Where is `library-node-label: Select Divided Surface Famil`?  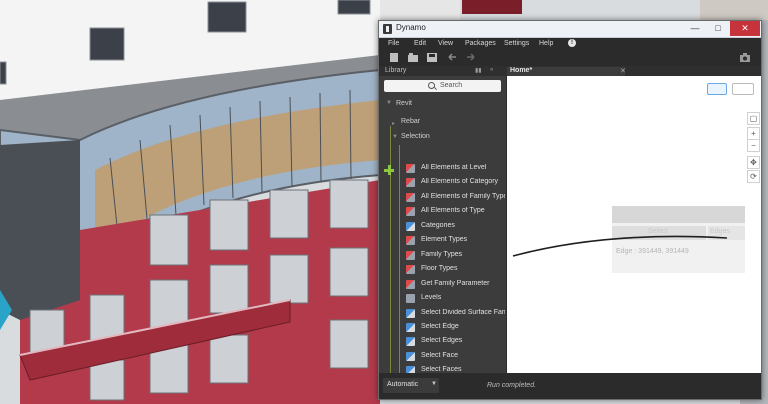 library-node-label: Select Divided Surface Famil is located at coordinates (463, 312).